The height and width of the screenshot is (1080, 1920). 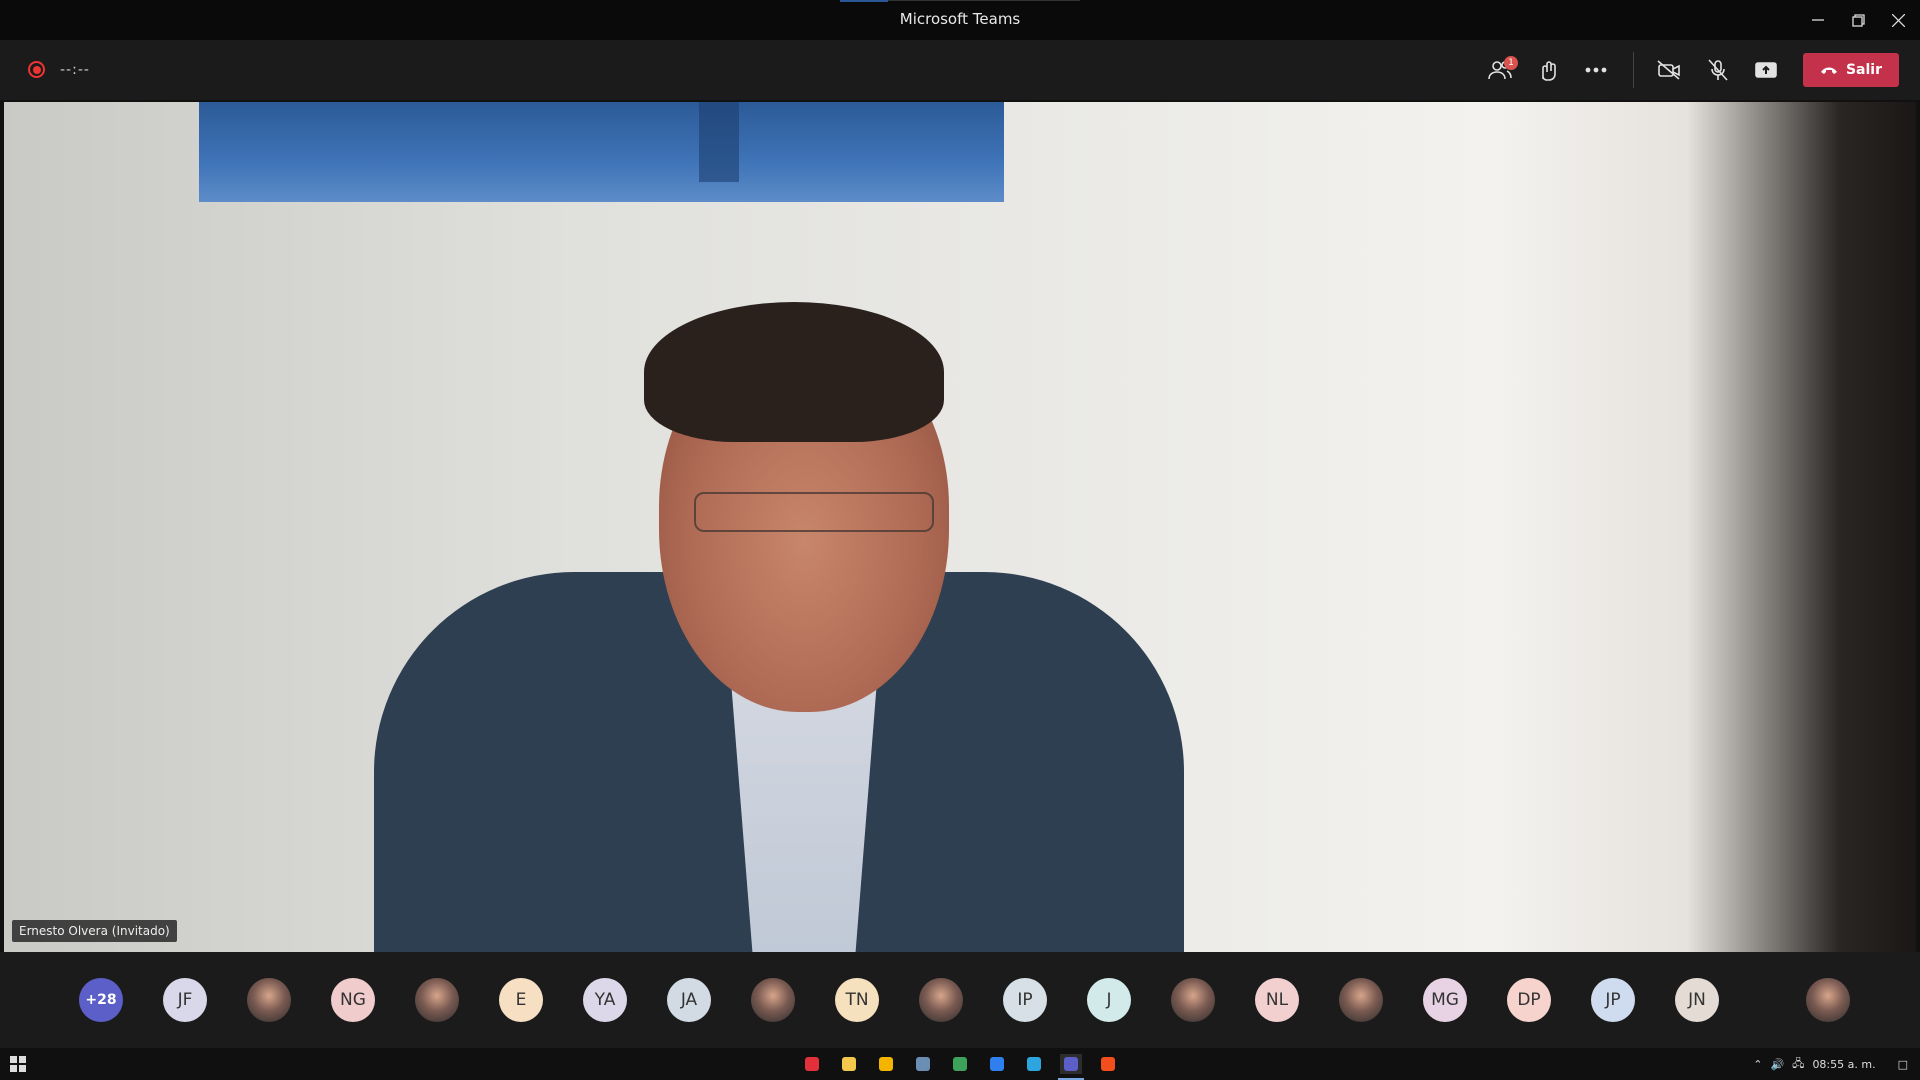 I want to click on more-participants-button: +28, so click(x=101, y=1000).